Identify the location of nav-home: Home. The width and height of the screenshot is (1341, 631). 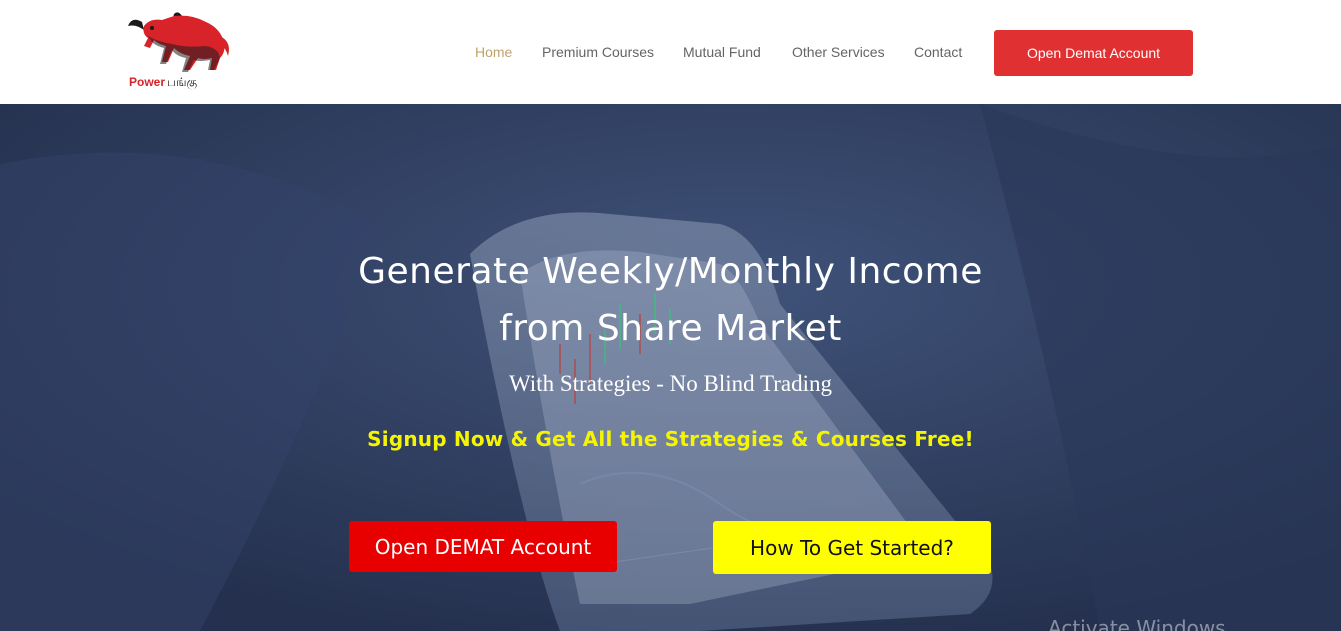
(493, 52).